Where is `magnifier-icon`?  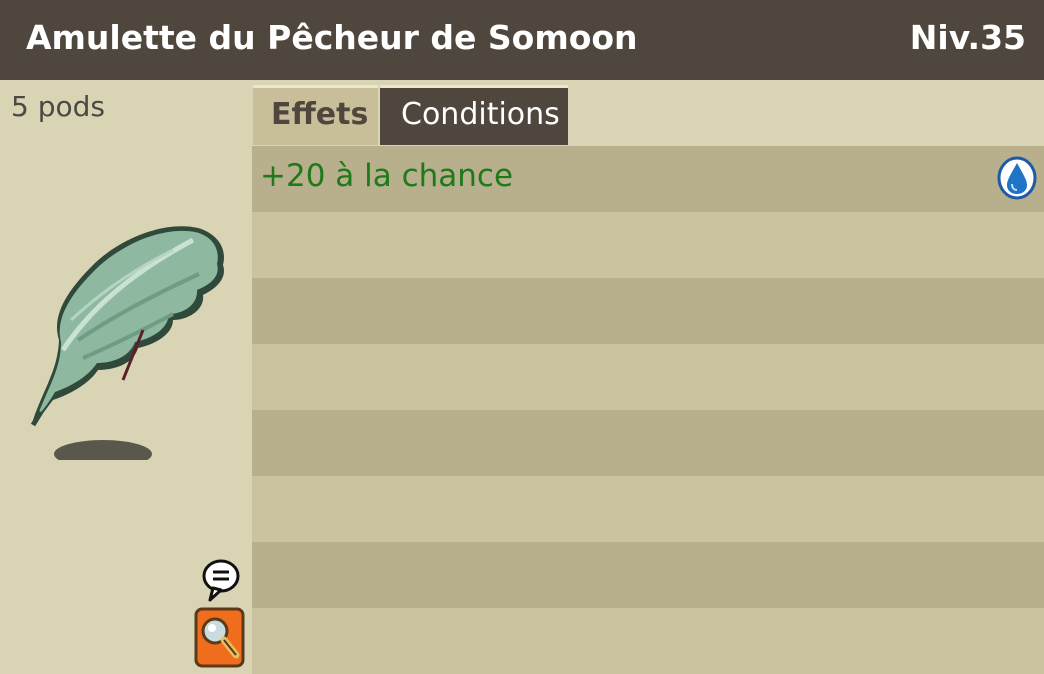 magnifier-icon is located at coordinates (219, 637).